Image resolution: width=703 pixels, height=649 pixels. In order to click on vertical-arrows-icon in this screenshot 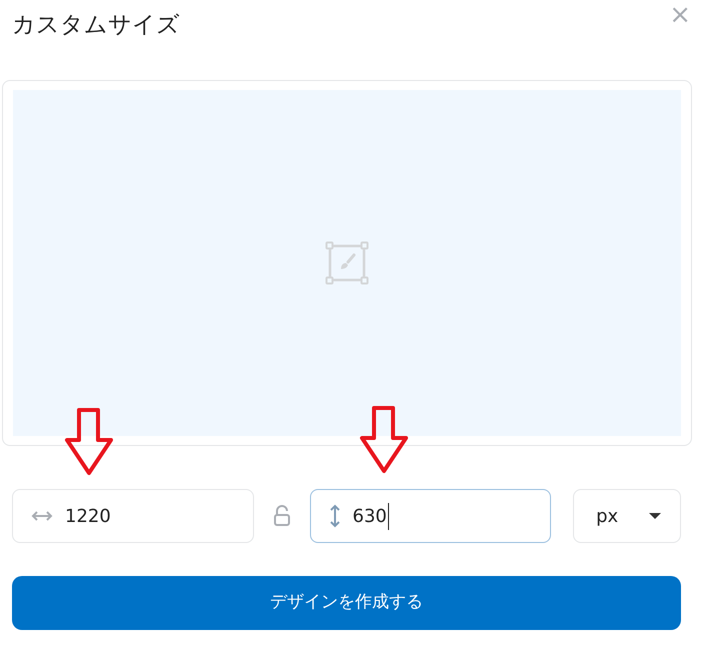, I will do `click(334, 516)`.